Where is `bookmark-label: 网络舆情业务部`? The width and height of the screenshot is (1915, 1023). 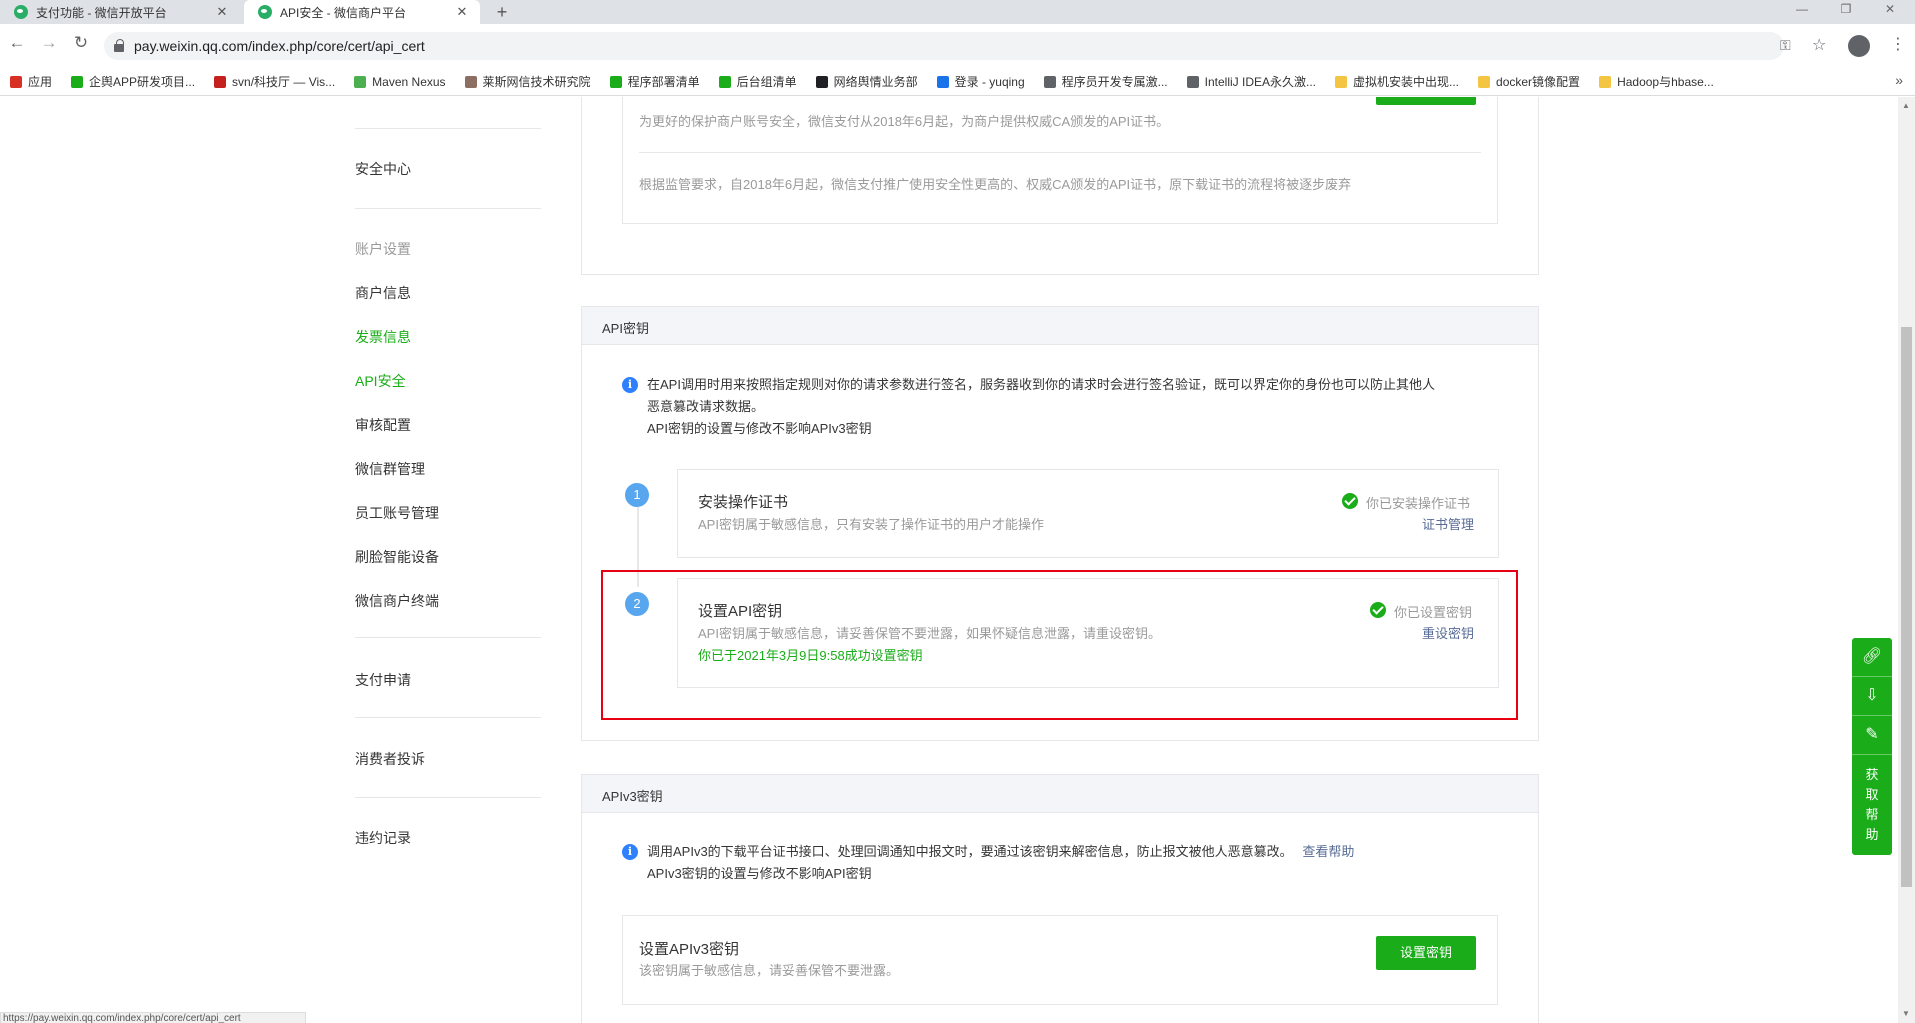
bookmark-label: 网络舆情业务部 is located at coordinates (875, 82).